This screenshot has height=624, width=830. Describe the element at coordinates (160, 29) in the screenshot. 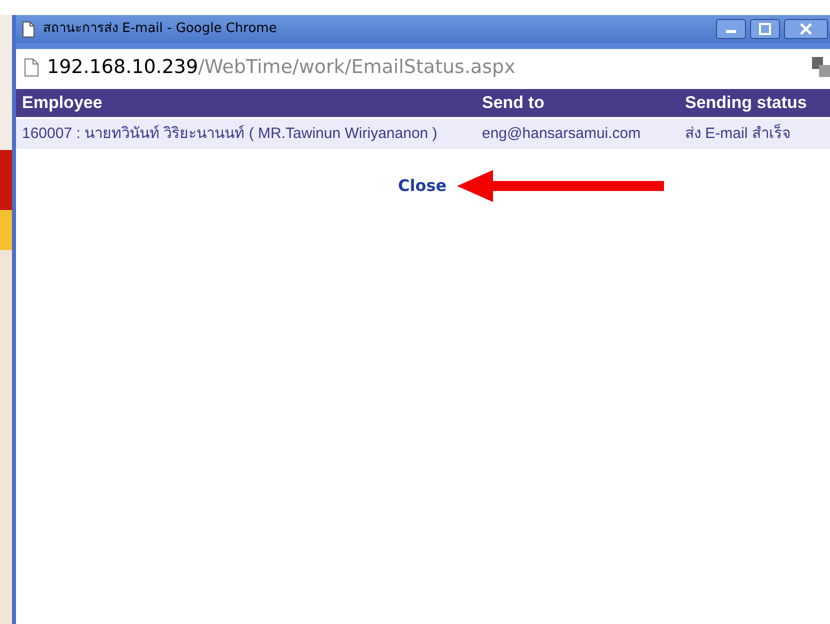

I see `window-title: สถานะการส่ง E-mail - Google Chrome` at that location.